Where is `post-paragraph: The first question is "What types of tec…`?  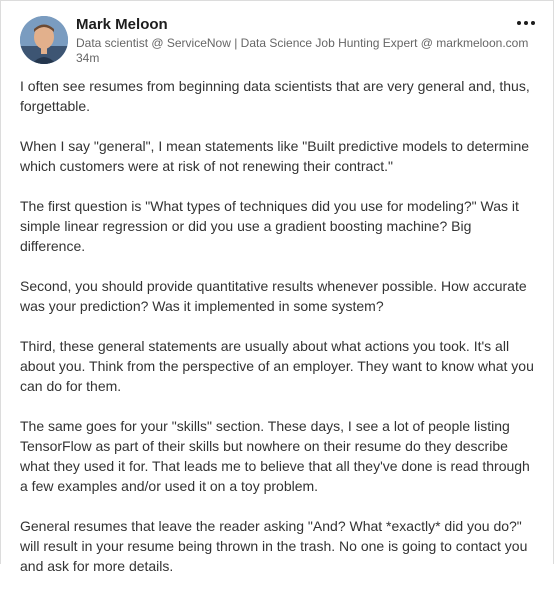 post-paragraph: The first question is "What types of tec… is located at coordinates (269, 226).